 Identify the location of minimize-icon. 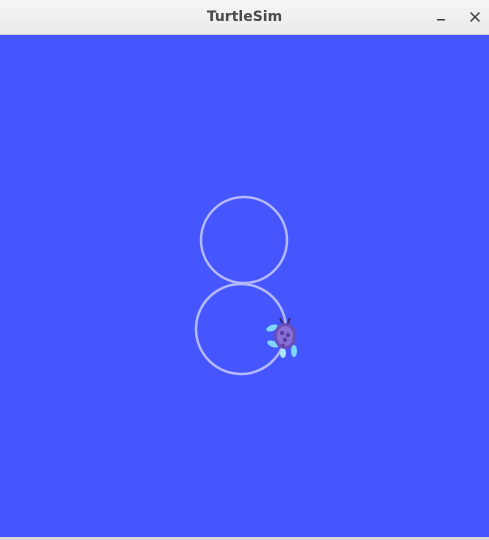
(441, 20).